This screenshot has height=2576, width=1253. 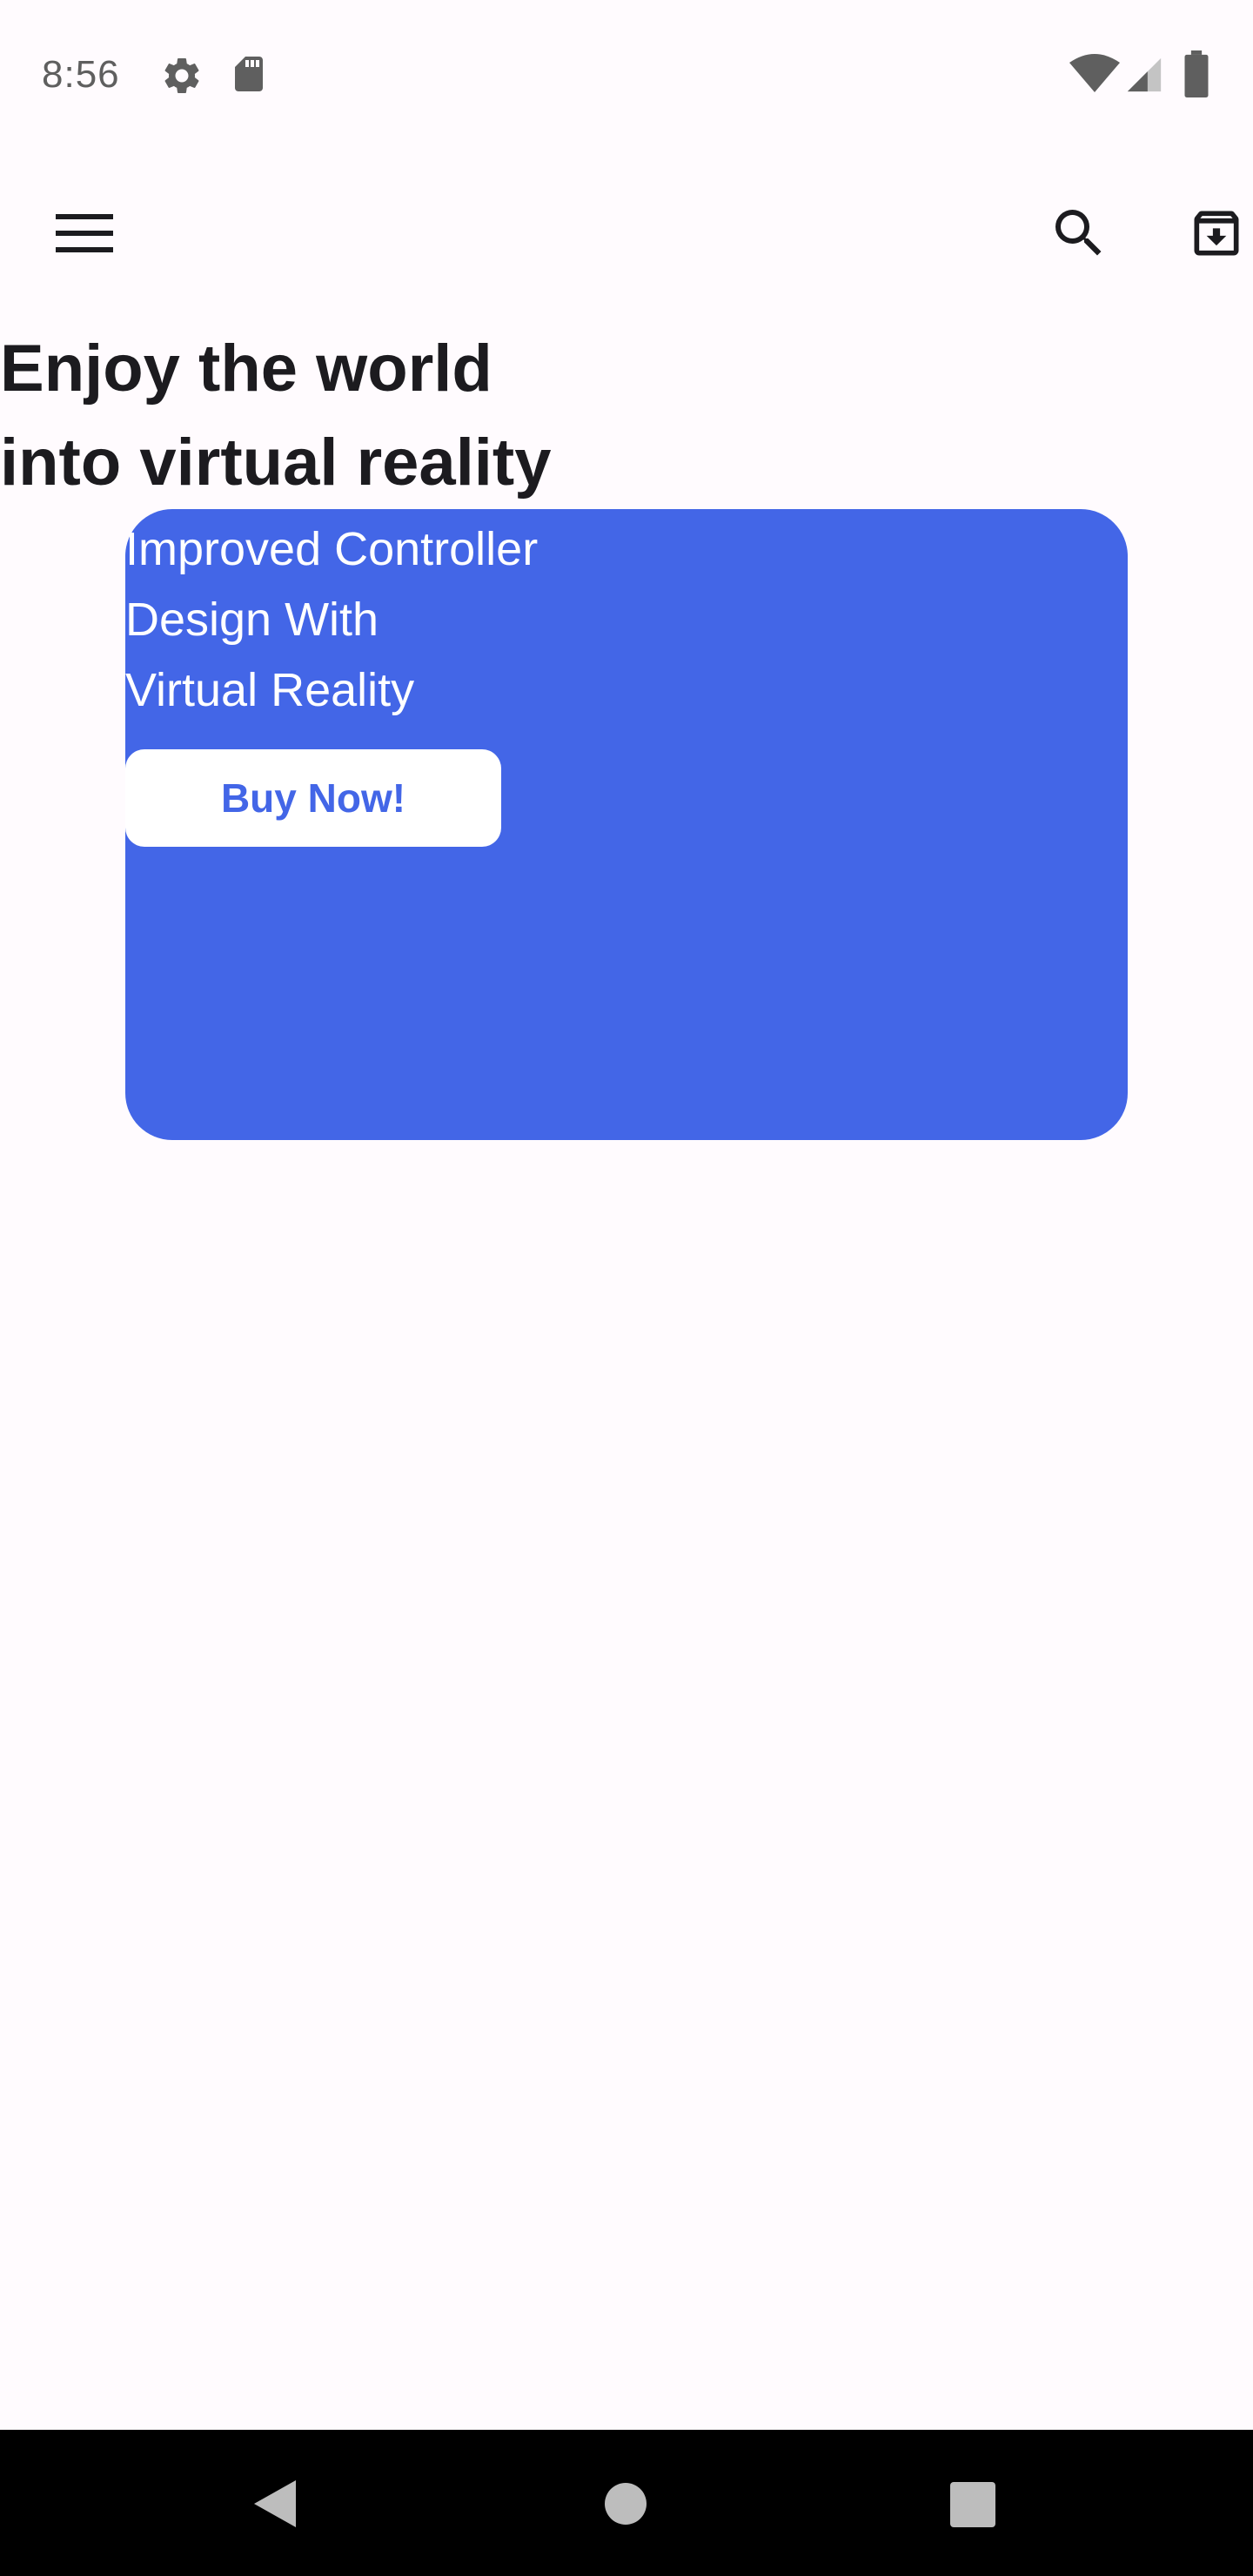 I want to click on home-icon, so click(x=625, y=2504).